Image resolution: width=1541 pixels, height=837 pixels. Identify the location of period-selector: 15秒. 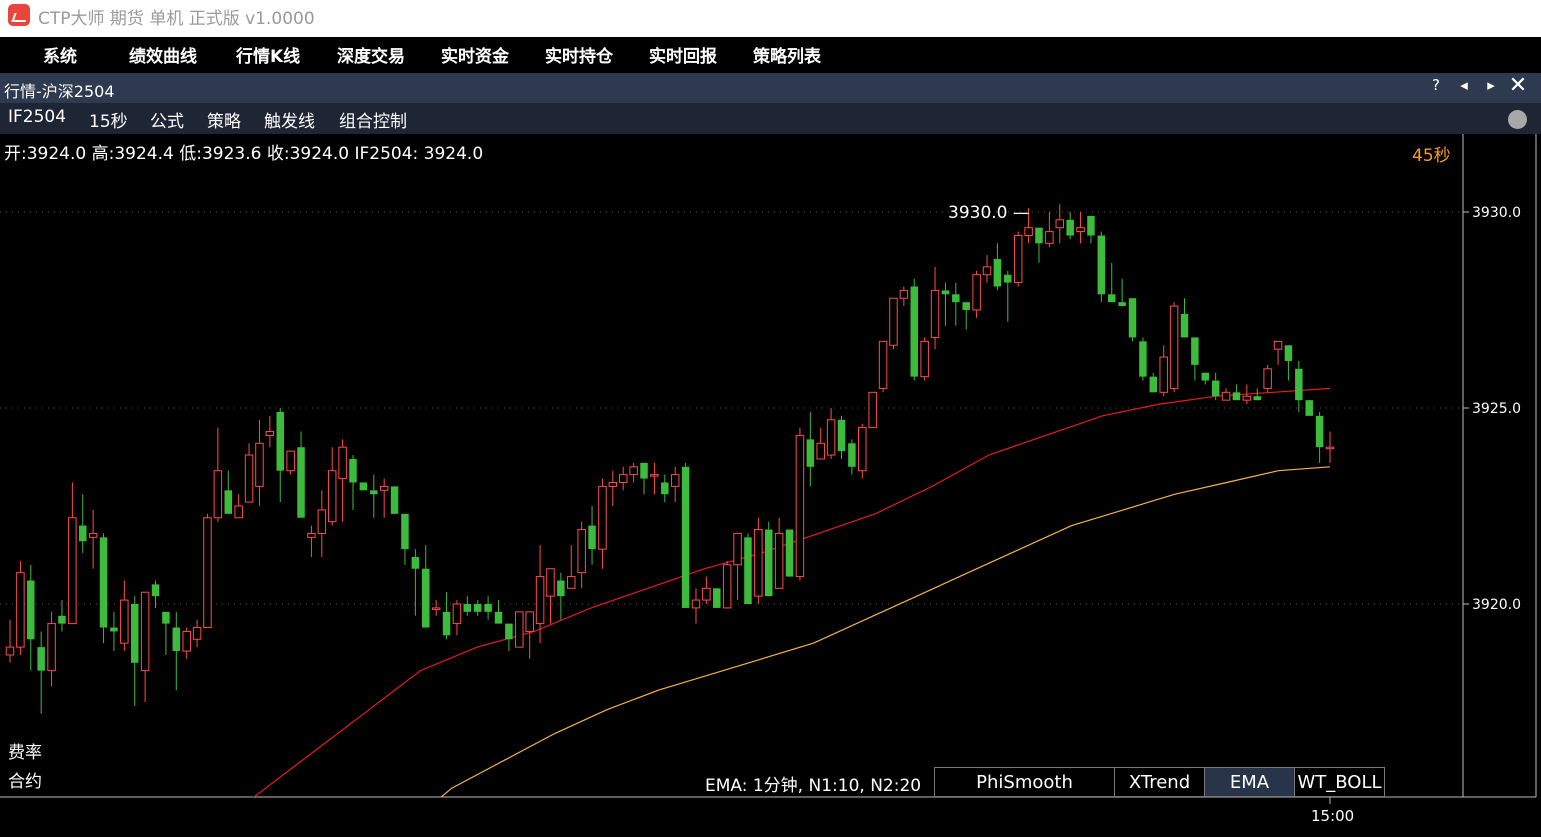
(108, 119).